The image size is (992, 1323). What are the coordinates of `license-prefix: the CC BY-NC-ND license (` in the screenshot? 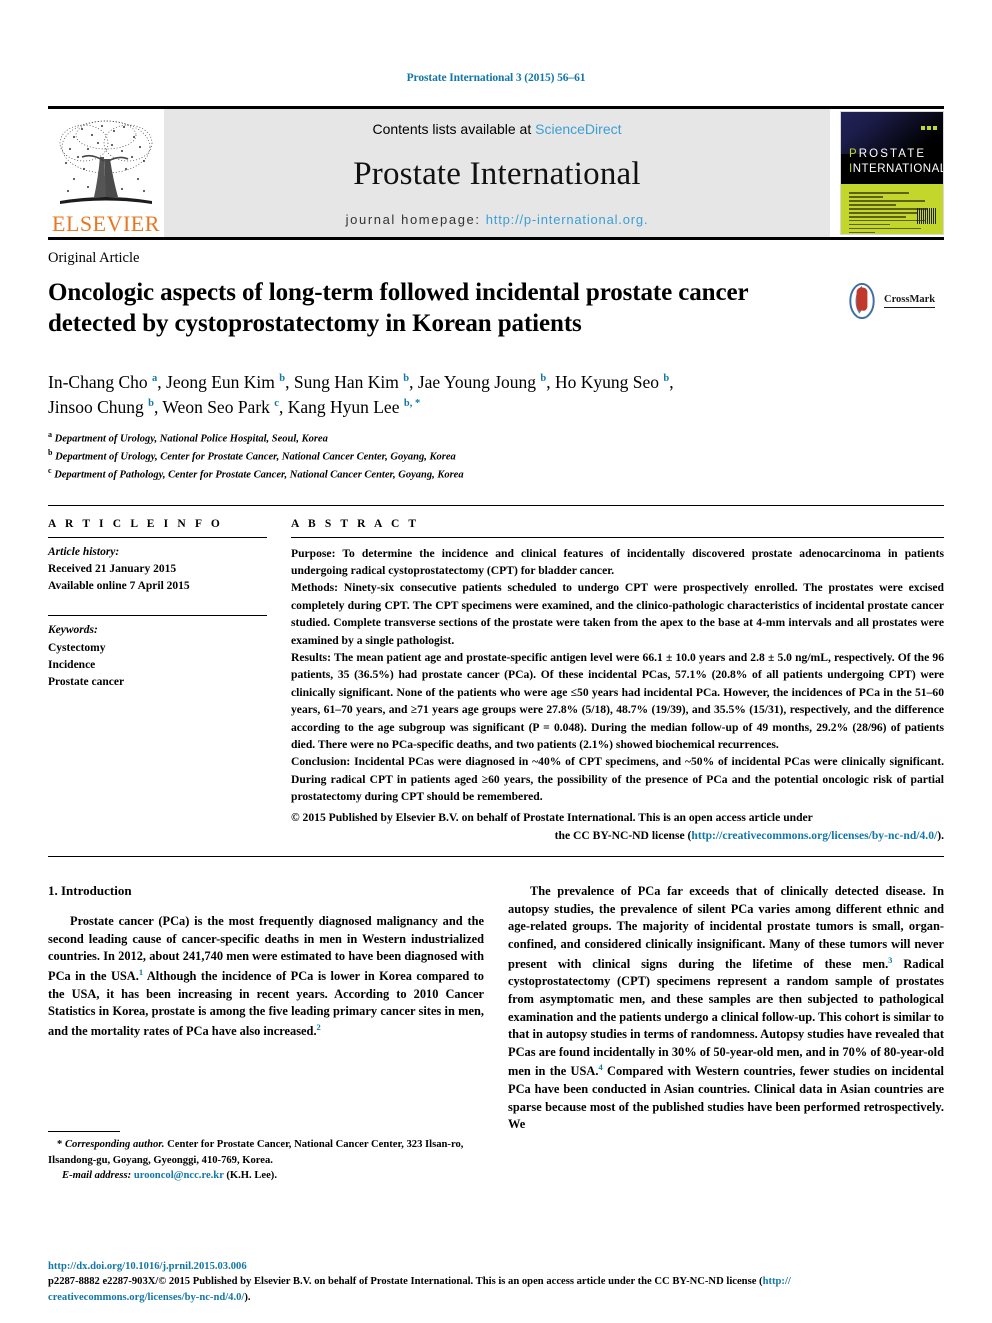 It's located at (623, 835).